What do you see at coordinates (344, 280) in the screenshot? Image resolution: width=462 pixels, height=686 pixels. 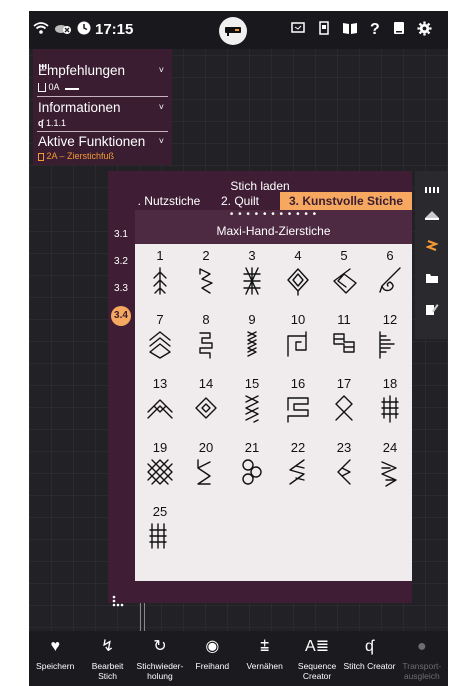 I see `stitch-5: 5` at bounding box center [344, 280].